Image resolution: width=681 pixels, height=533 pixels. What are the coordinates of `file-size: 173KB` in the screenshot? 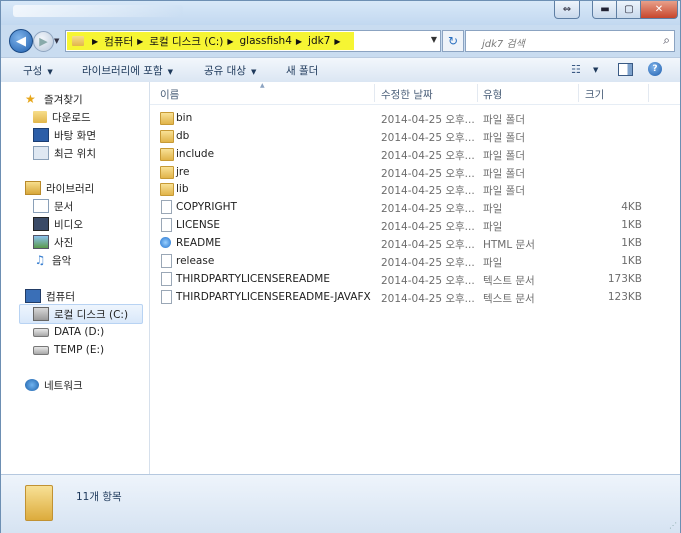 It's located at (624, 279).